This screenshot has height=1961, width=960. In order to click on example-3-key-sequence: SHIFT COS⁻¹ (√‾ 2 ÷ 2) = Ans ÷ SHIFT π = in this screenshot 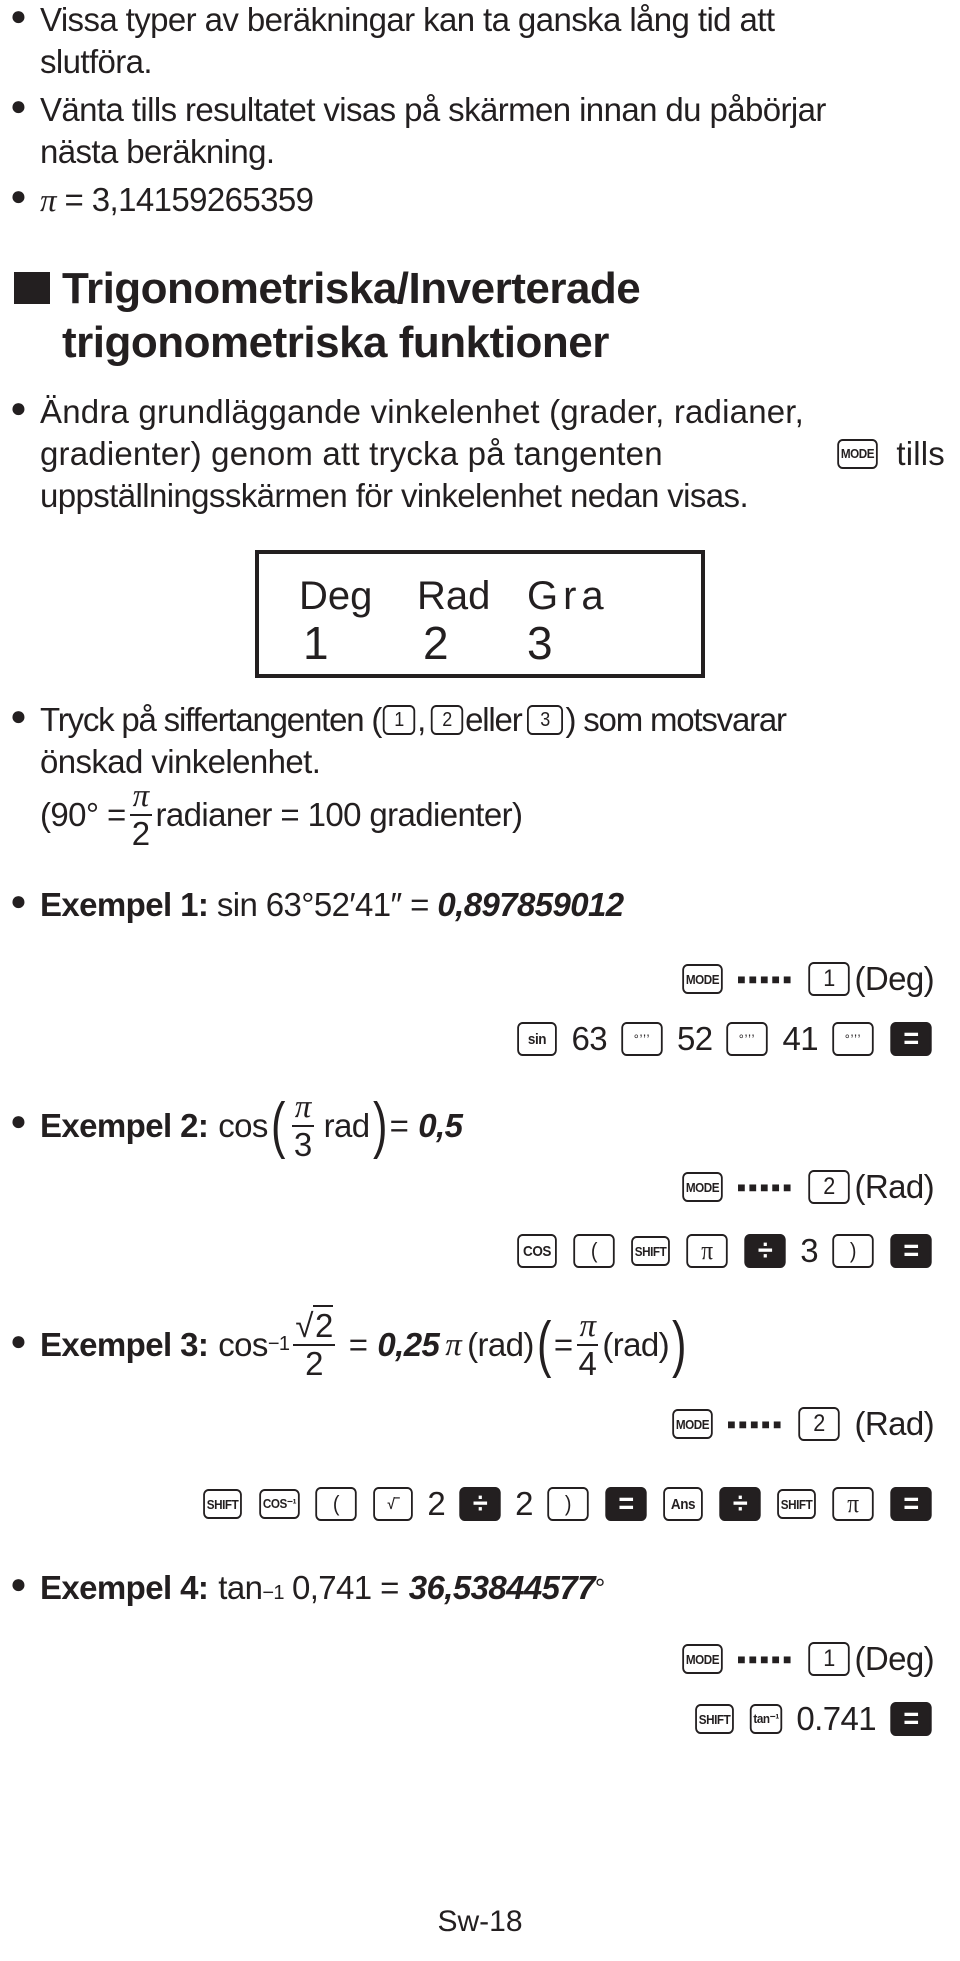, I will do `click(567, 1504)`.